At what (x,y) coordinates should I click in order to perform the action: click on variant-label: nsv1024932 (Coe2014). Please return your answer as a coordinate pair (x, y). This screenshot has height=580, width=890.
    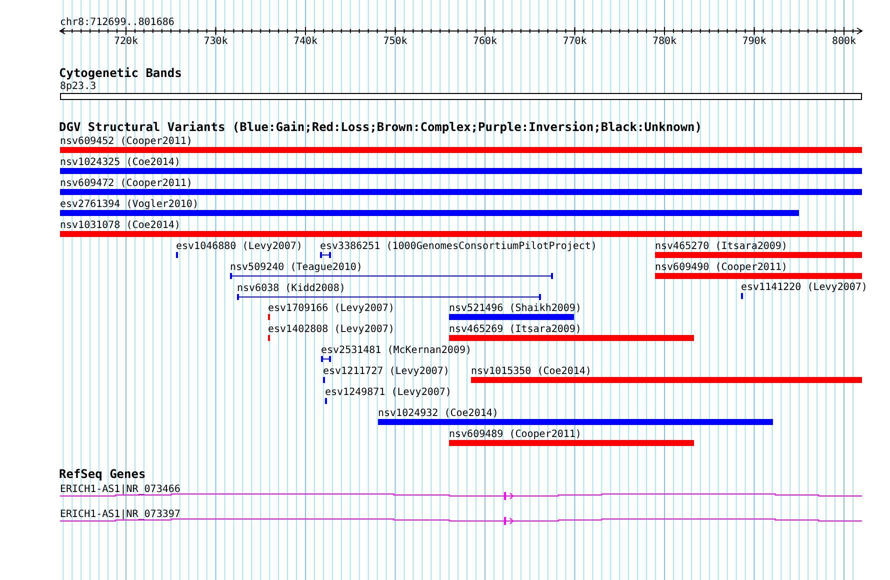
    Looking at the image, I should click on (438, 413).